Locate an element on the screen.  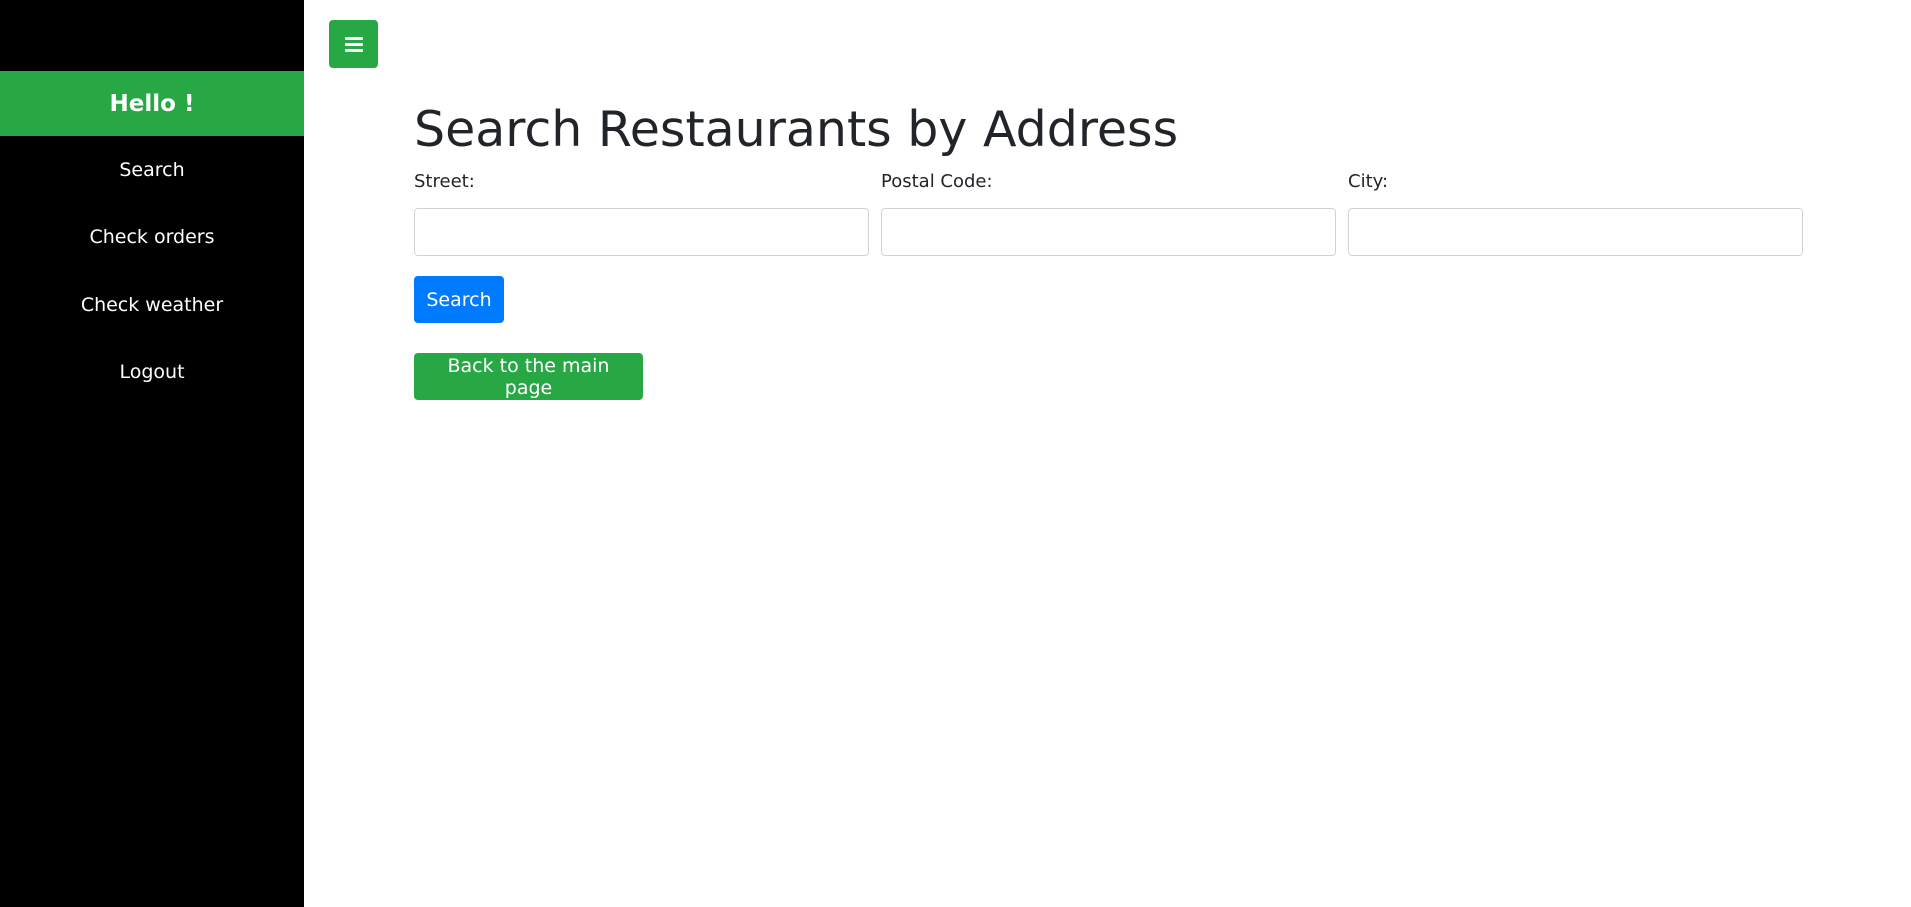
postal-code-group: Postal Code: is located at coordinates (1108, 213).